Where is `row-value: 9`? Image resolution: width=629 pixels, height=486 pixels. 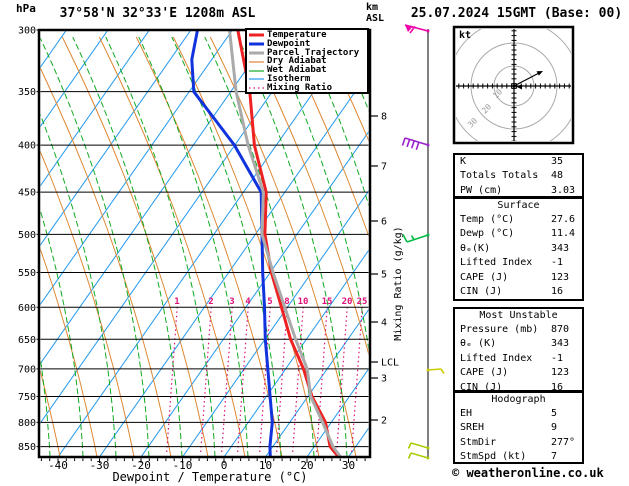
row-value: 9 is located at coordinates (554, 428).